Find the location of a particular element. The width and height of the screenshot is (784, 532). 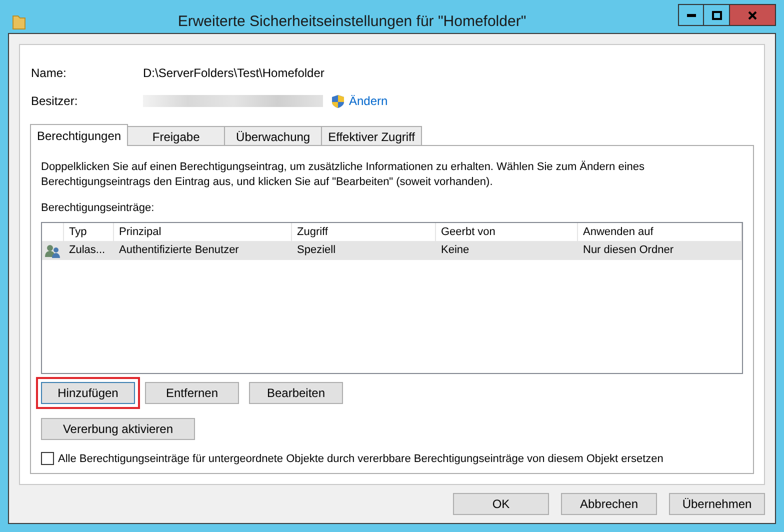

checkbox-label: Alle Berechtigungseinträge für untergeordnete Objekte durch vererbbare Berechtigungseinträge von diesem Objekt ersetzen is located at coordinates (361, 458).